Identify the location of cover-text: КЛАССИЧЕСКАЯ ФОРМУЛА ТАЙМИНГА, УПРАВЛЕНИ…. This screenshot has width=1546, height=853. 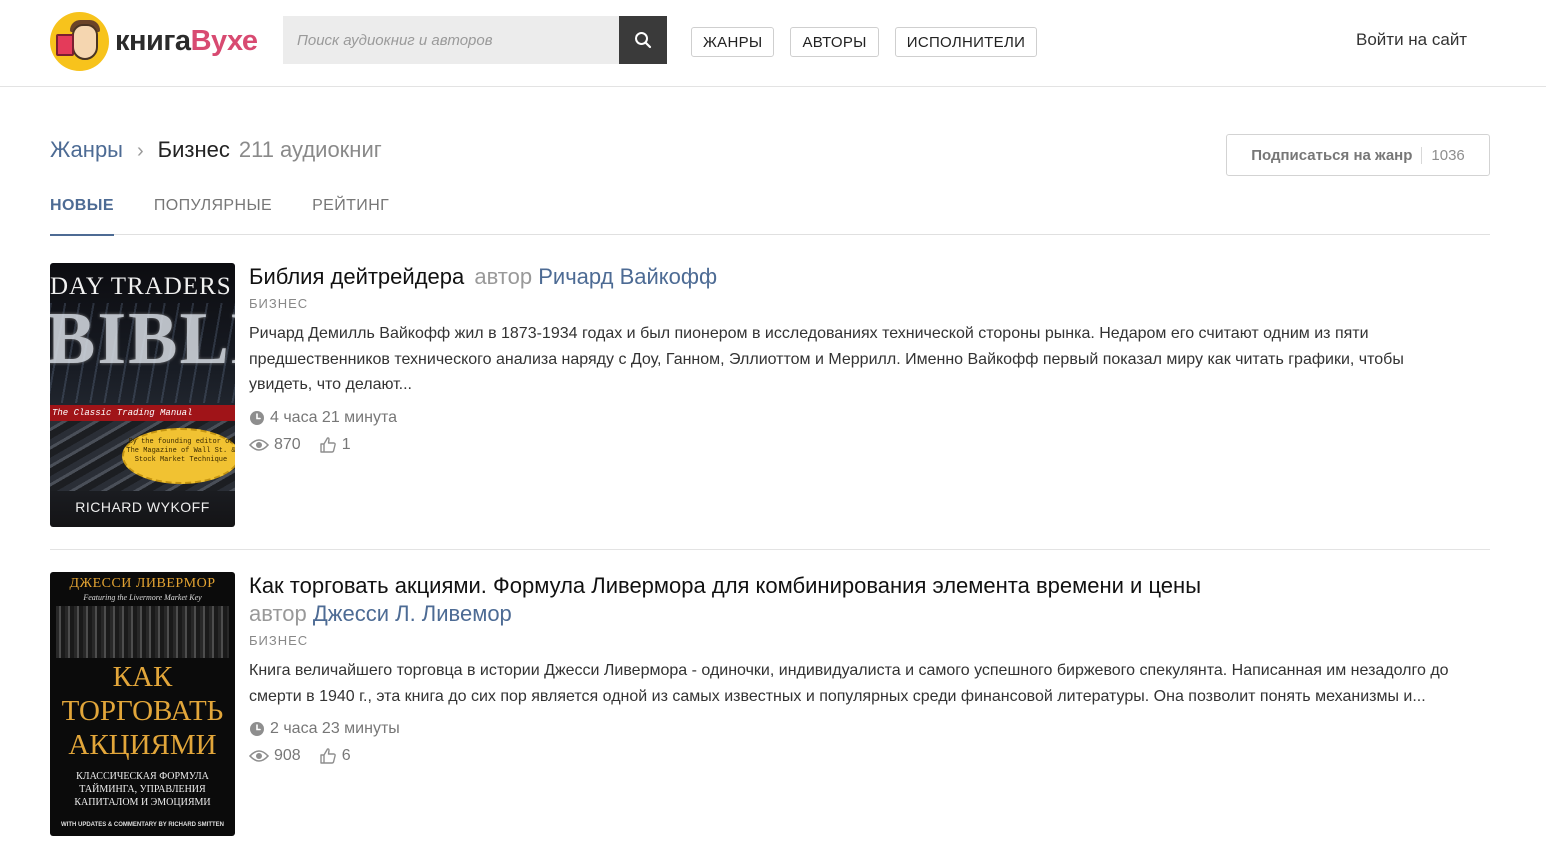
(142, 789).